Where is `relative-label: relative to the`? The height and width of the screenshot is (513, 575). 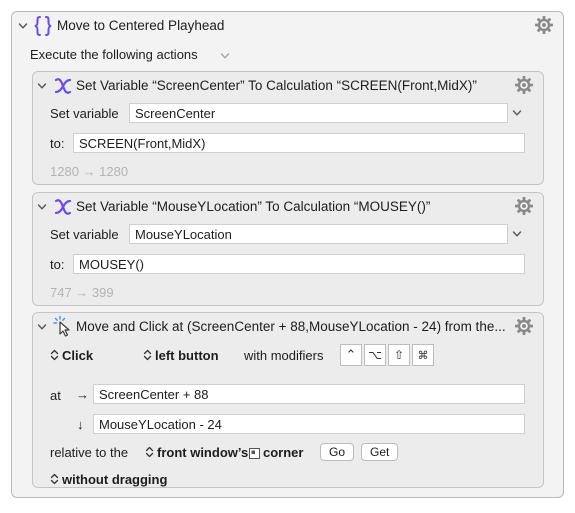 relative-label: relative to the is located at coordinates (89, 452).